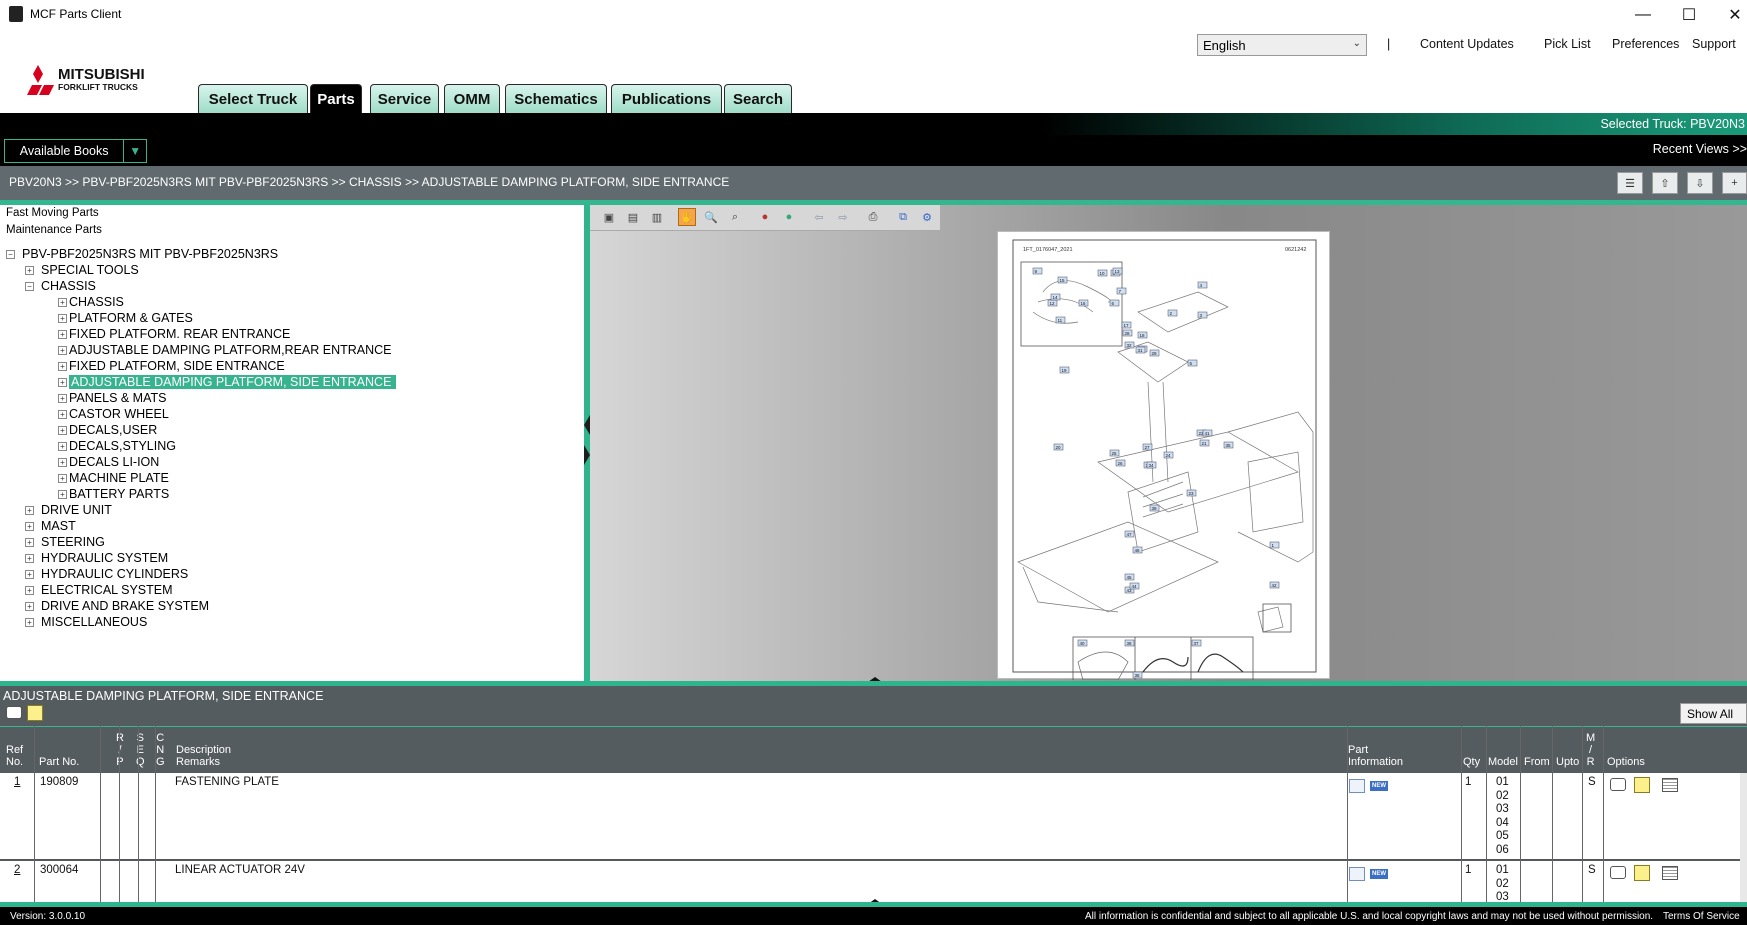 Image resolution: width=1747 pixels, height=925 pixels. Describe the element at coordinates (1714, 44) in the screenshot. I see `support-link: Support` at that location.